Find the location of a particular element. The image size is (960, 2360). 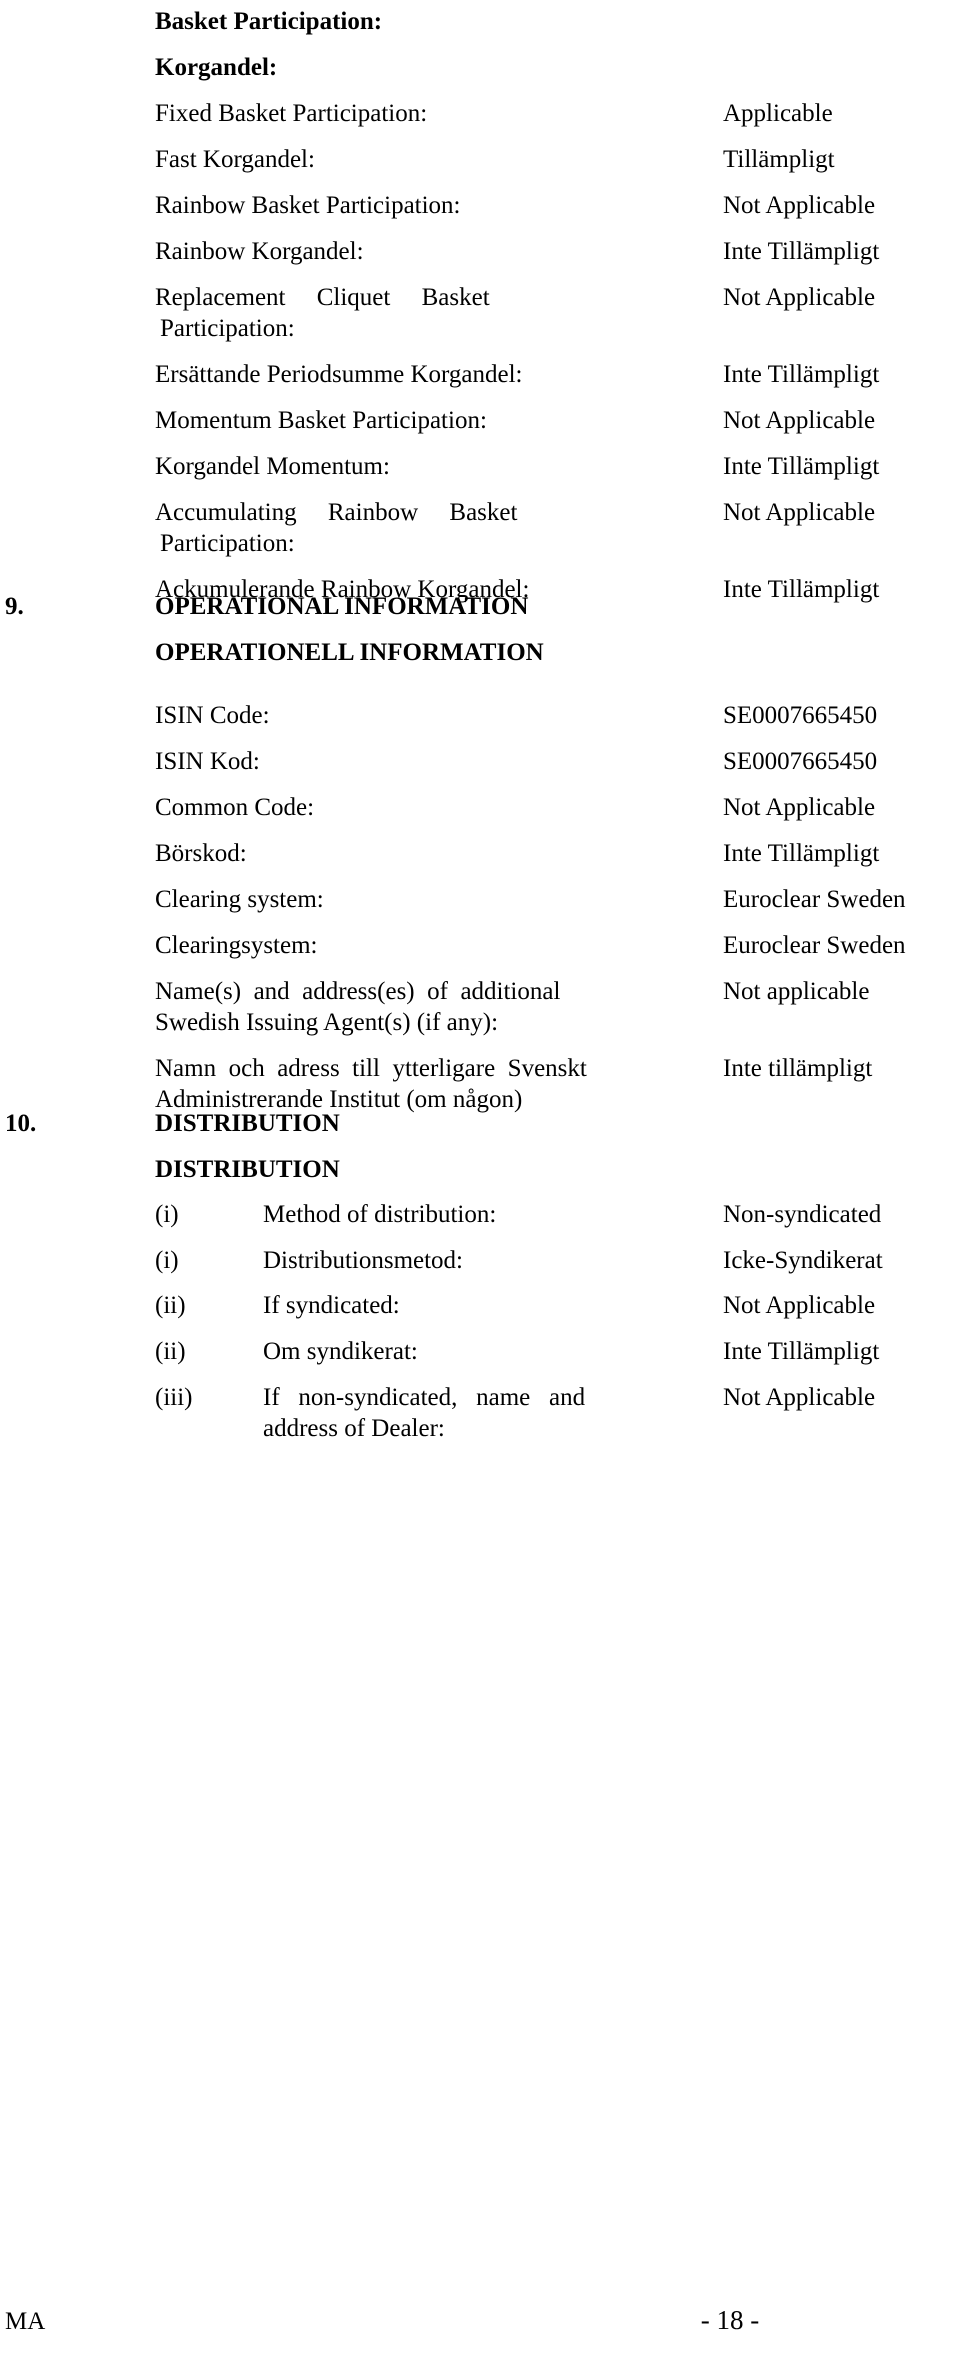

row-fixed-basket-participation-label: Fixed Basket Participation: is located at coordinates (291, 113).